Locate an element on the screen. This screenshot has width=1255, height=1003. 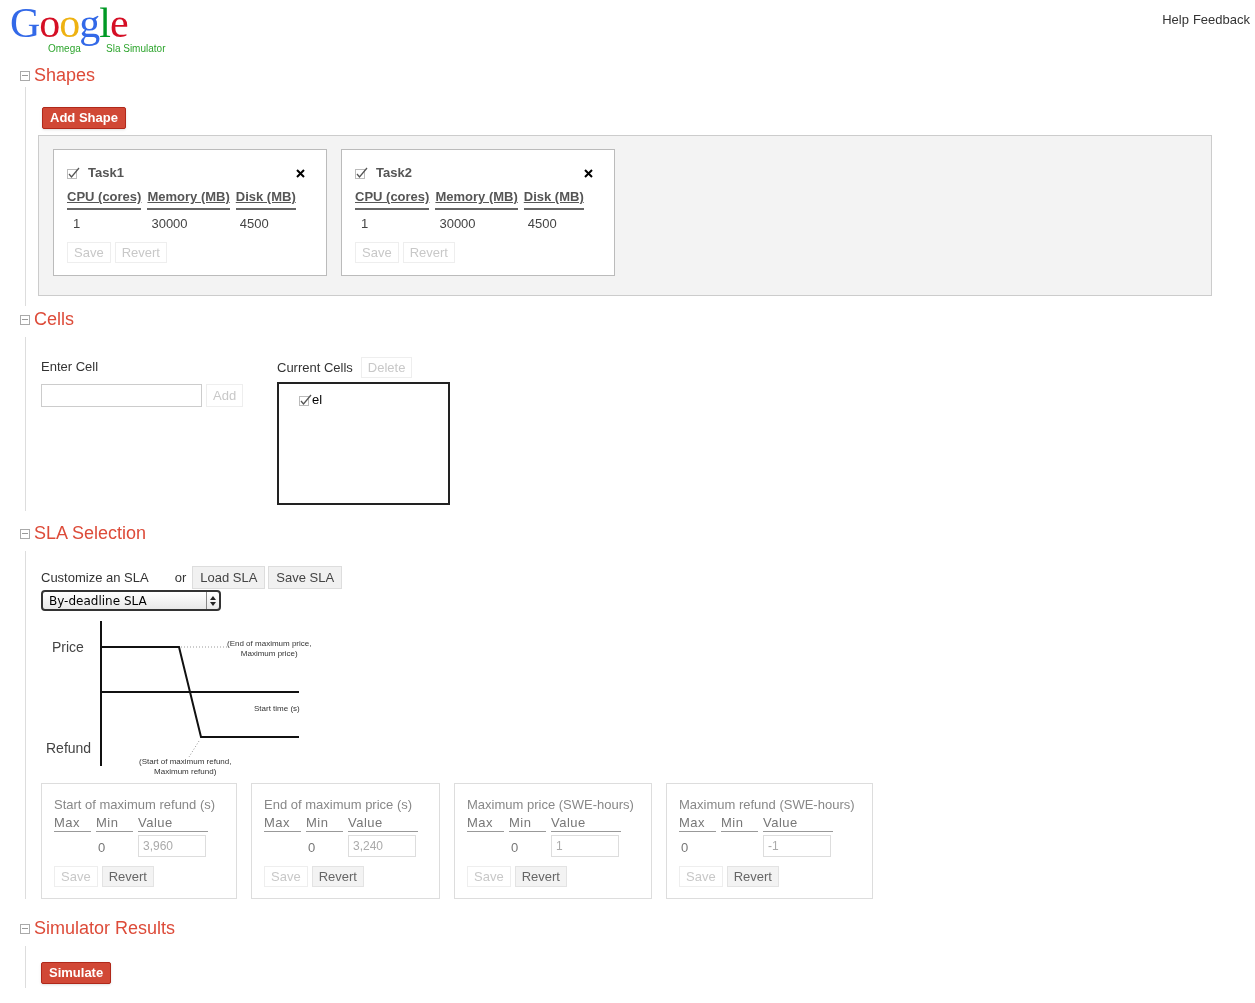
parameter-title: End of maximum price (s) is located at coordinates (339, 805).